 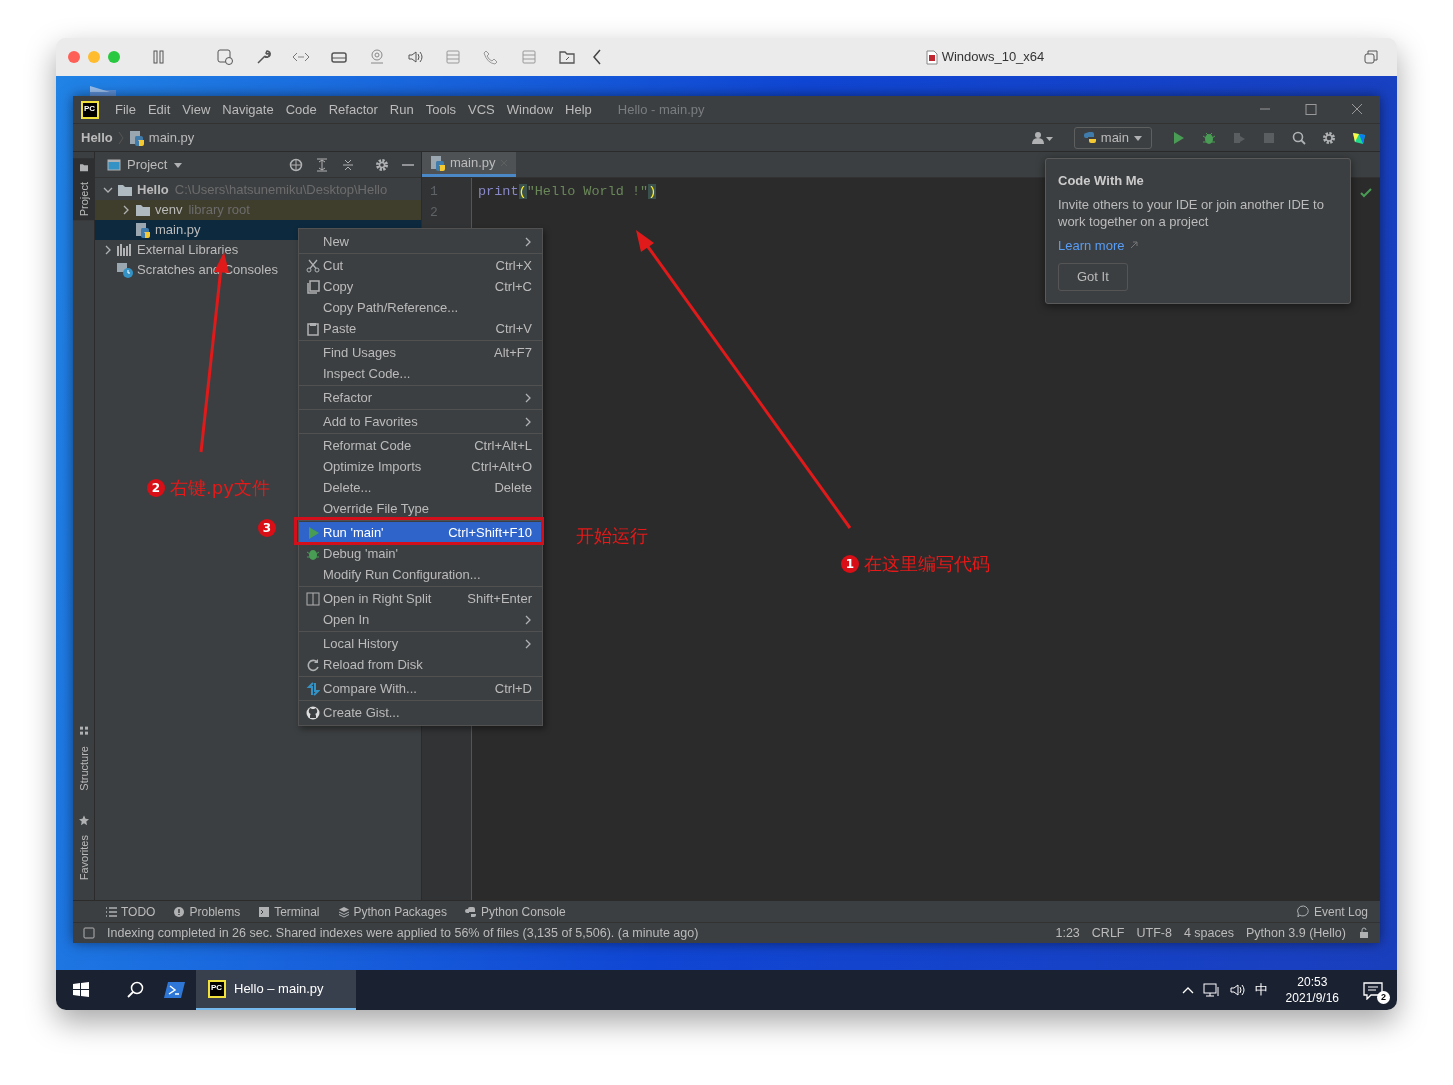 I want to click on menu-item: Find Usages Alt+F7, so click(x=420, y=352).